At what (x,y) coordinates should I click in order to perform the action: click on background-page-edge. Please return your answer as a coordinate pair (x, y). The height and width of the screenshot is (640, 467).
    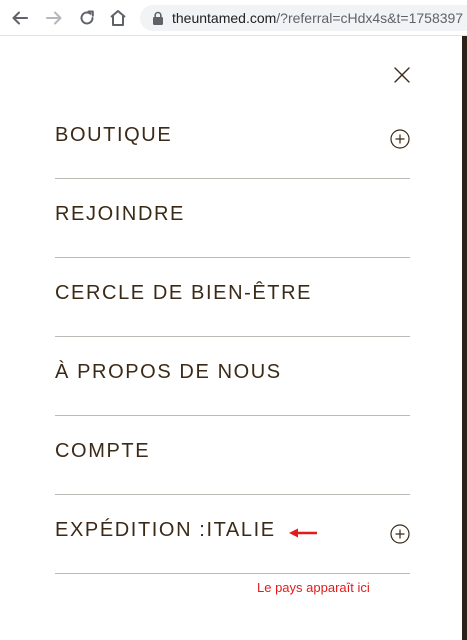
    Looking at the image, I should click on (464, 338).